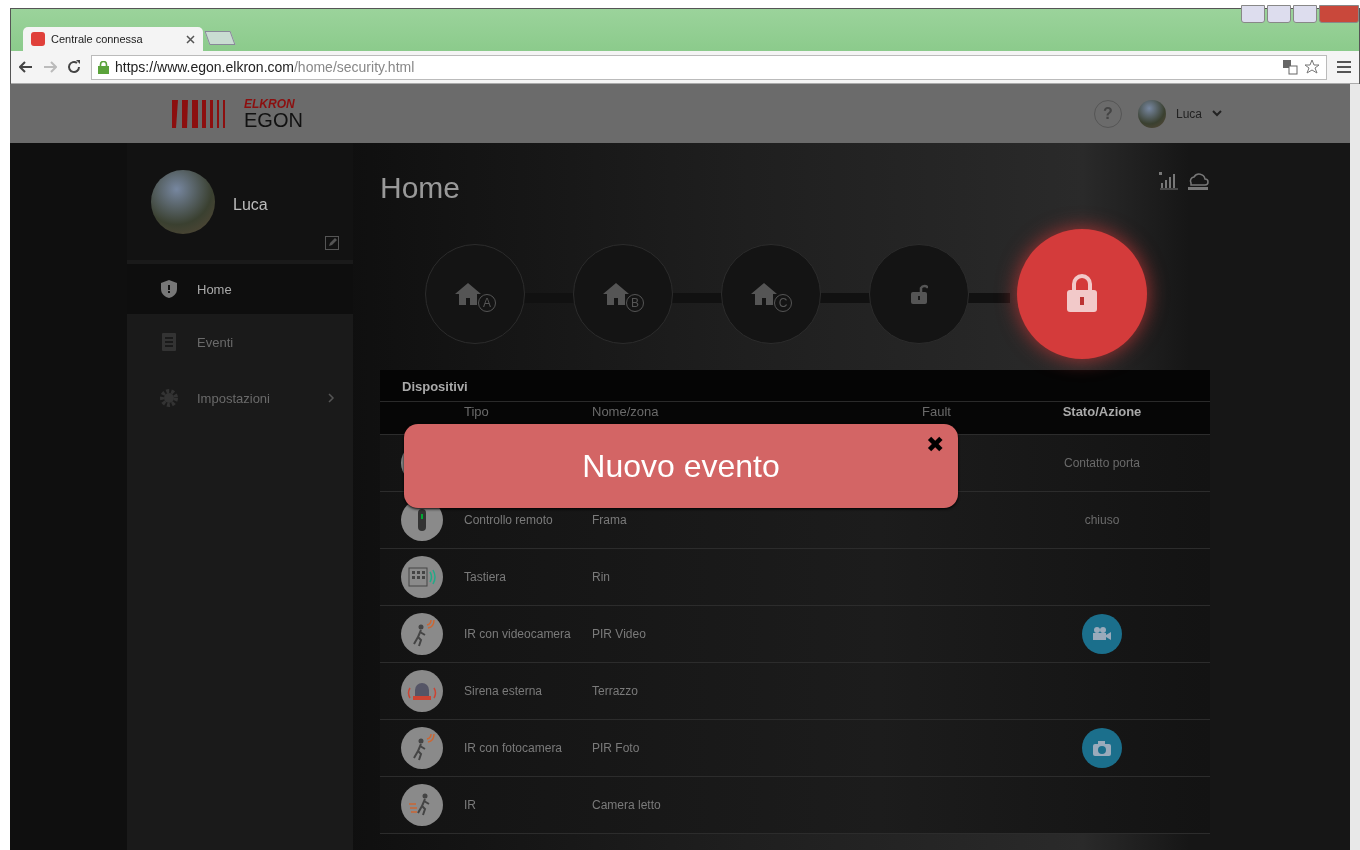  Describe the element at coordinates (935, 445) in the screenshot. I see `close-button: ✖` at that location.